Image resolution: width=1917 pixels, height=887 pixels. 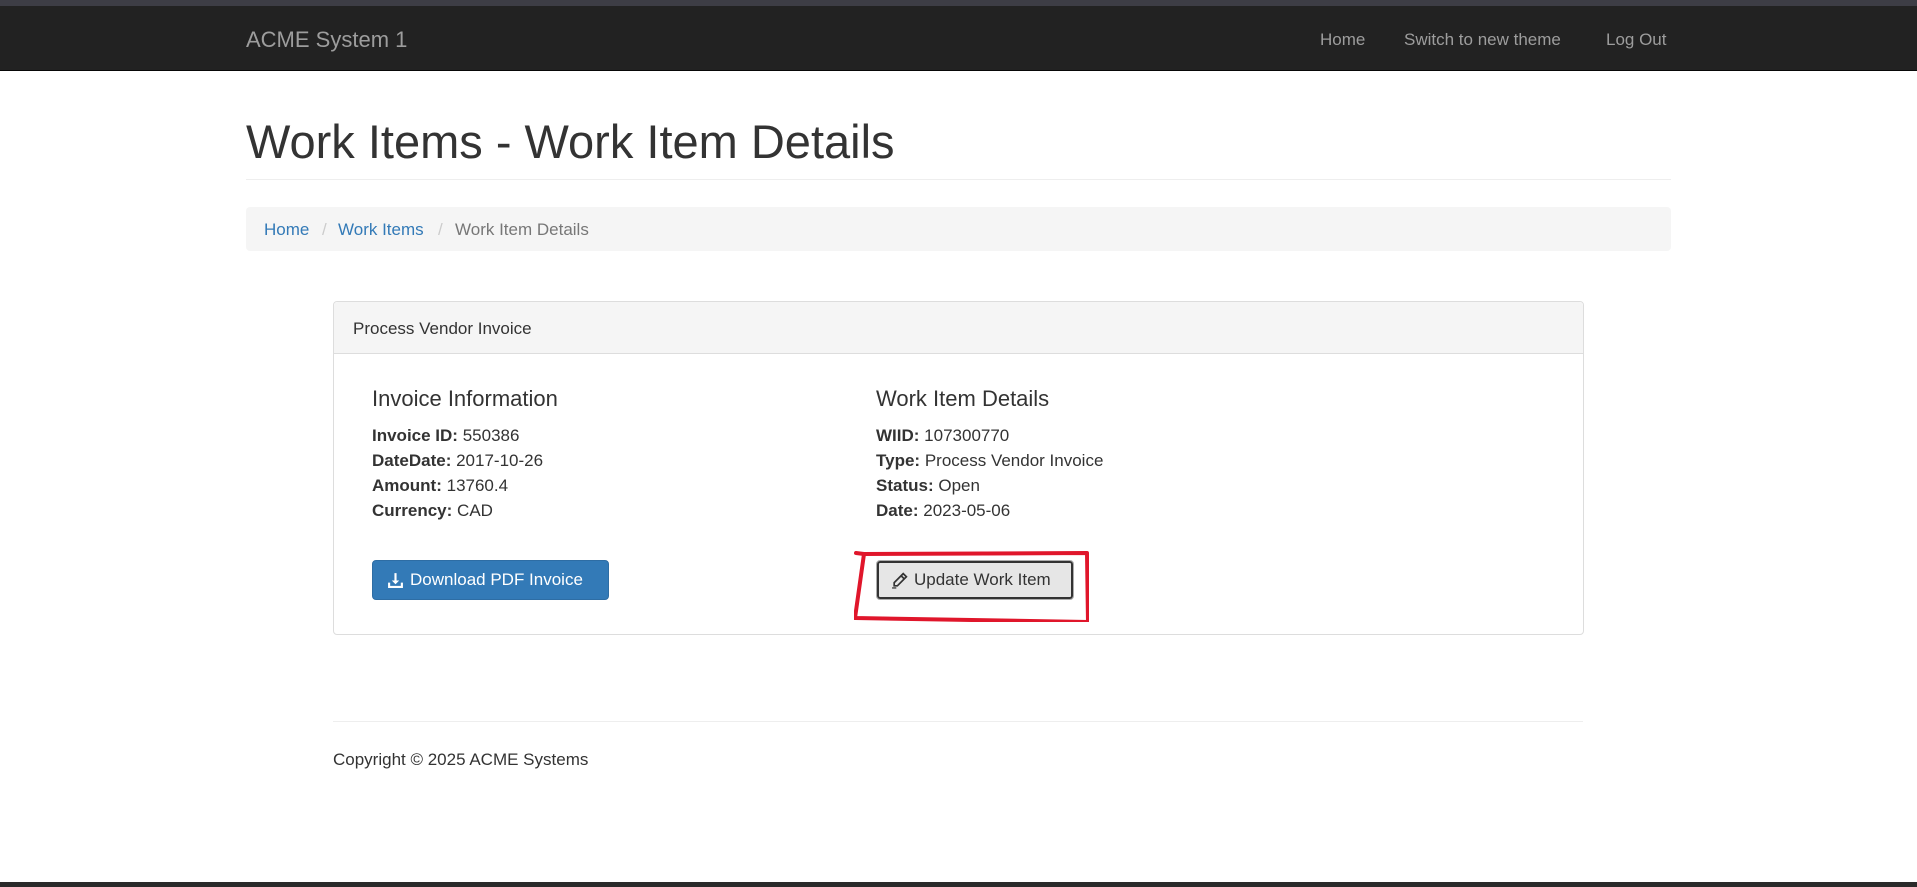 I want to click on type-field: Type: Process Vendor Invoice, so click(x=989, y=461).